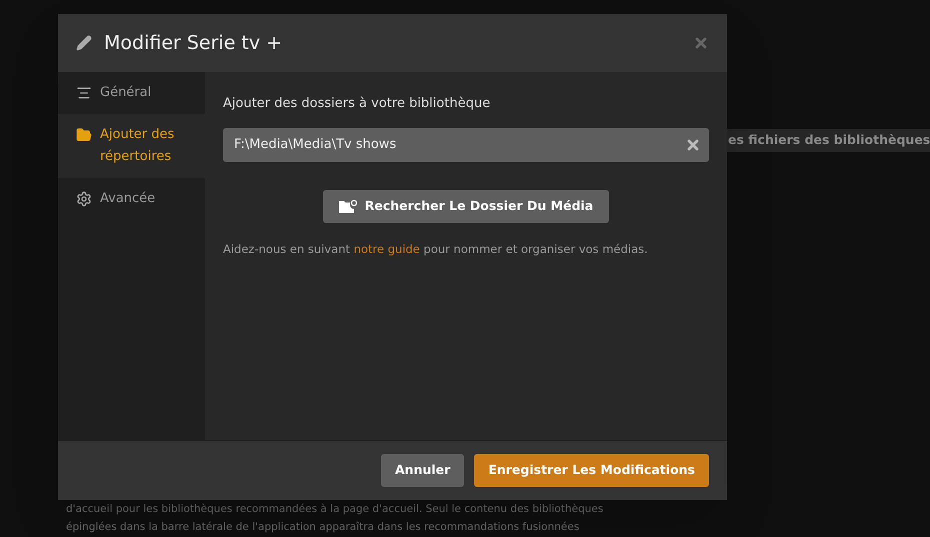 This screenshot has width=930, height=537. I want to click on sidebar-item: Avancée, so click(131, 199).